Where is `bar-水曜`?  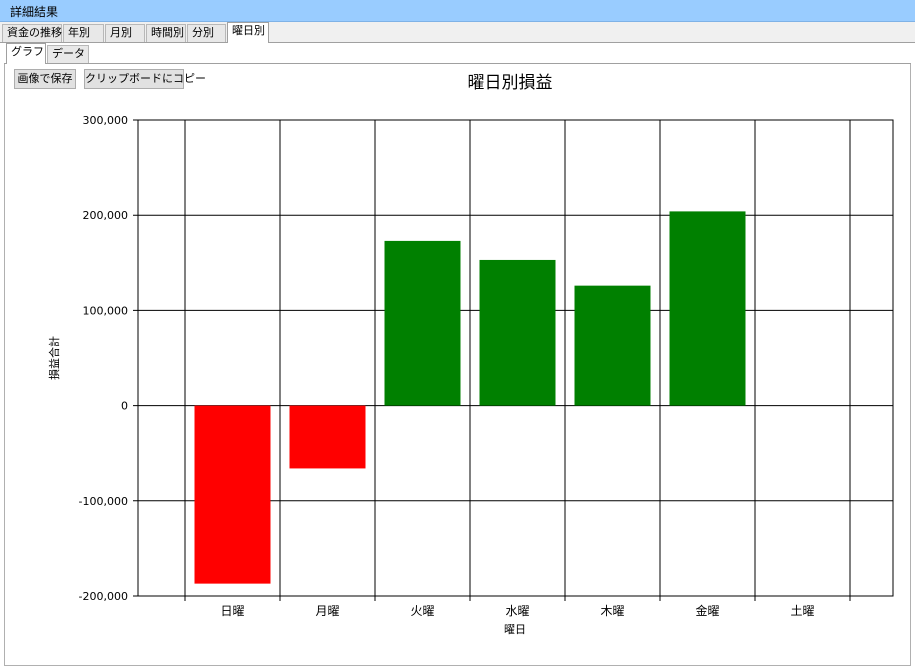 bar-水曜 is located at coordinates (517, 332).